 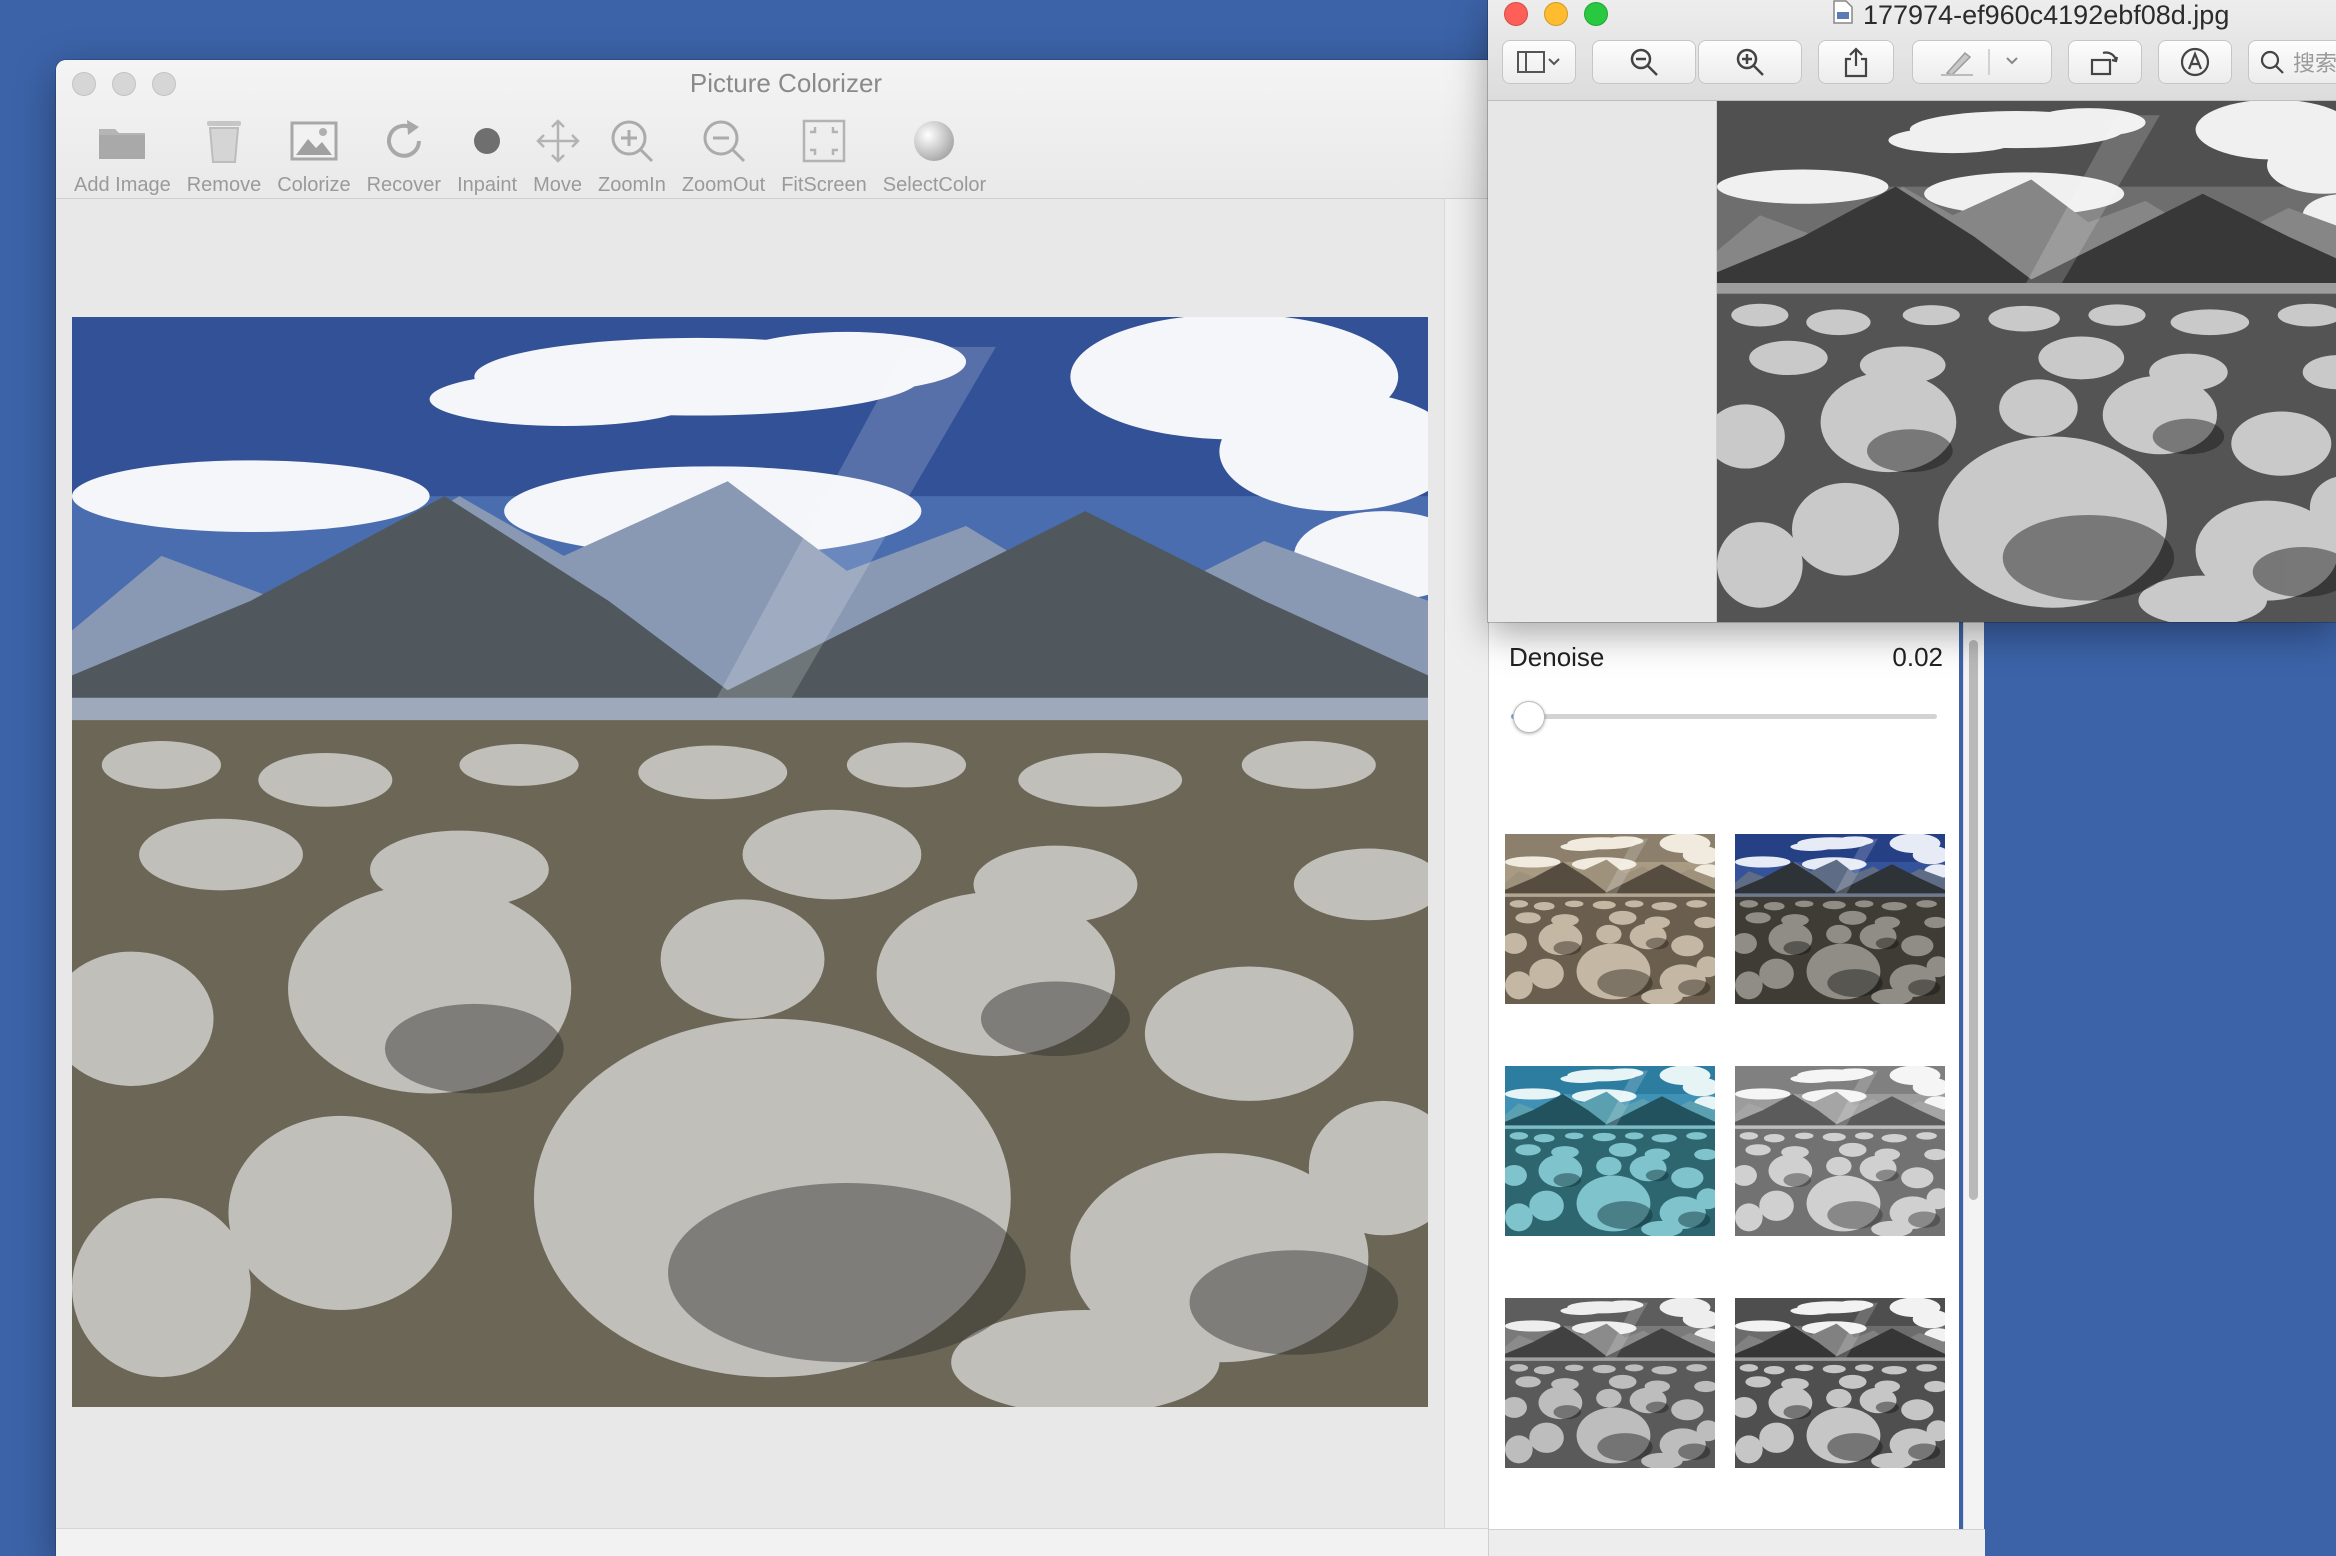 I want to click on pen-icon, so click(x=1979, y=62).